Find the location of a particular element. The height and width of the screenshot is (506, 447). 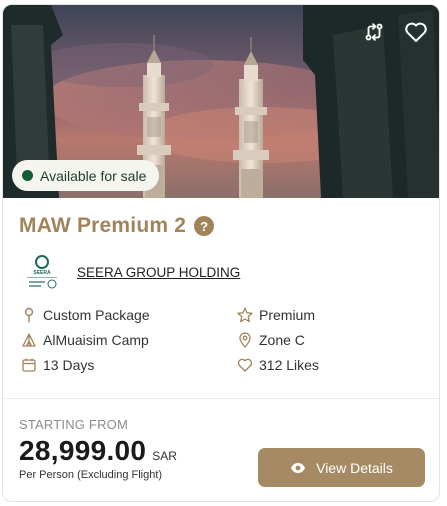

company-logo: SEERA is located at coordinates (42, 272).